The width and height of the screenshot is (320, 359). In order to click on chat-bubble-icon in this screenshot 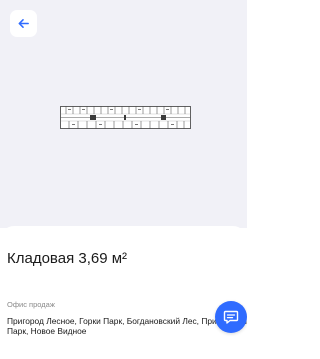, I will do `click(231, 317)`.